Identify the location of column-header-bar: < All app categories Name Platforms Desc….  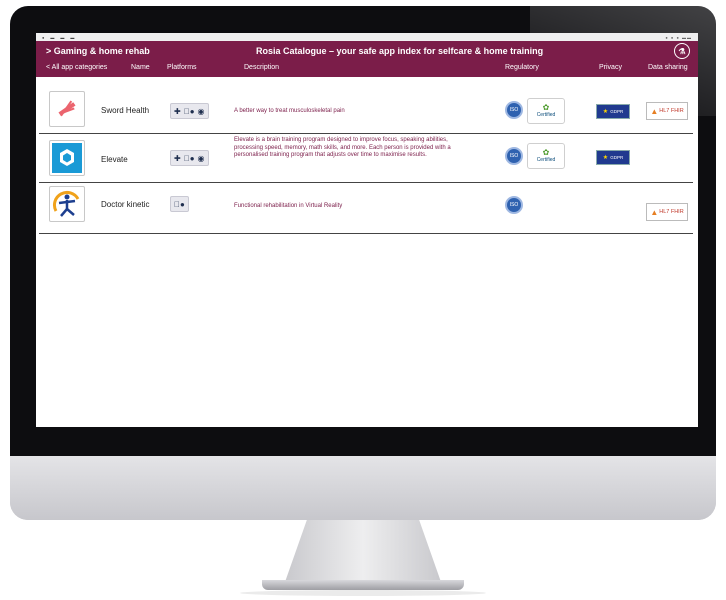
(367, 68).